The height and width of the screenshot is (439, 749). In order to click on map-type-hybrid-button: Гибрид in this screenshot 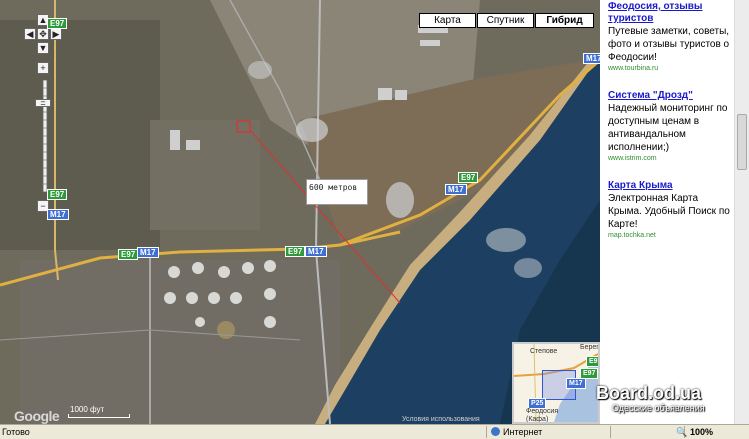, I will do `click(564, 20)`.